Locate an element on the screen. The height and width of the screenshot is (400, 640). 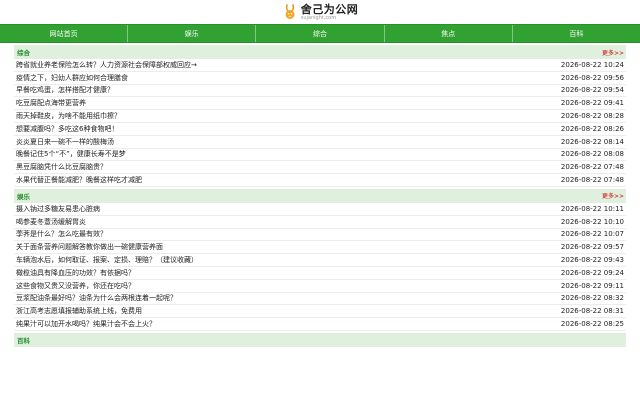
nav-item-entertainment: 娱乐 is located at coordinates (192, 33).